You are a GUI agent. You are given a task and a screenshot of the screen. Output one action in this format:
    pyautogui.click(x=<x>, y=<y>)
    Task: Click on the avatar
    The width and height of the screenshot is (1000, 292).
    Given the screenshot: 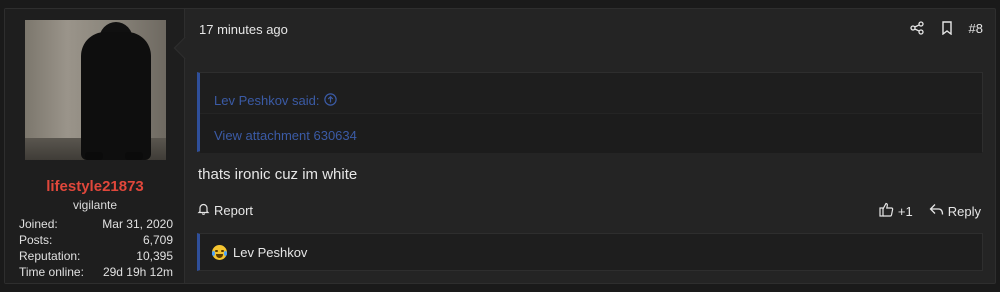 What is the action you would take?
    pyautogui.click(x=95, y=90)
    